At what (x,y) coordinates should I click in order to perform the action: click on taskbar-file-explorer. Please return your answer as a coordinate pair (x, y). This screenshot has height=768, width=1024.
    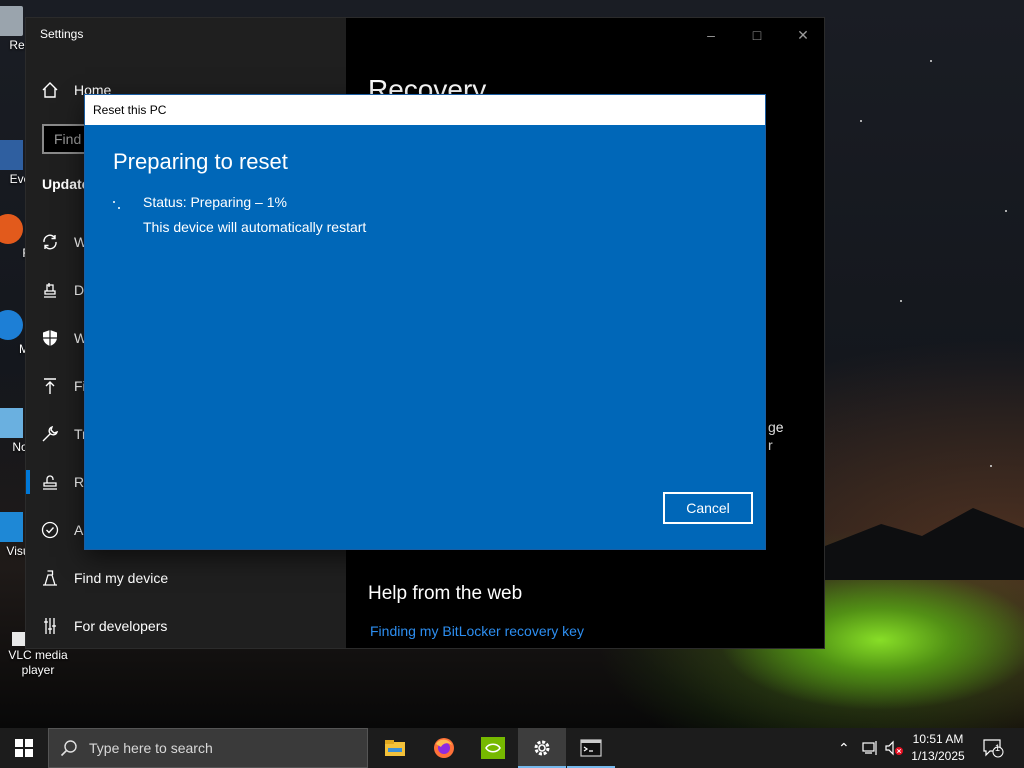
    Looking at the image, I should click on (395, 748).